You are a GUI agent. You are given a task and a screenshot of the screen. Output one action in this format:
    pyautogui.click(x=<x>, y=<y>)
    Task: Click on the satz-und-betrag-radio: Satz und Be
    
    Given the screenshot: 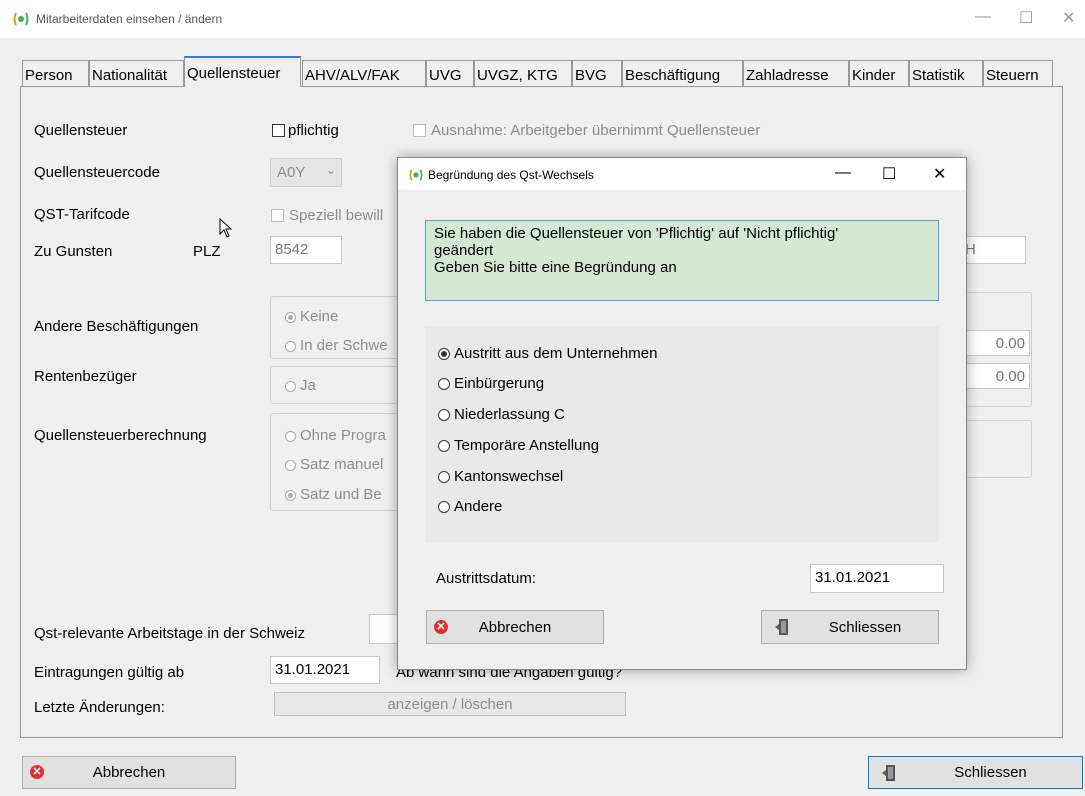 What is the action you would take?
    pyautogui.click(x=333, y=494)
    